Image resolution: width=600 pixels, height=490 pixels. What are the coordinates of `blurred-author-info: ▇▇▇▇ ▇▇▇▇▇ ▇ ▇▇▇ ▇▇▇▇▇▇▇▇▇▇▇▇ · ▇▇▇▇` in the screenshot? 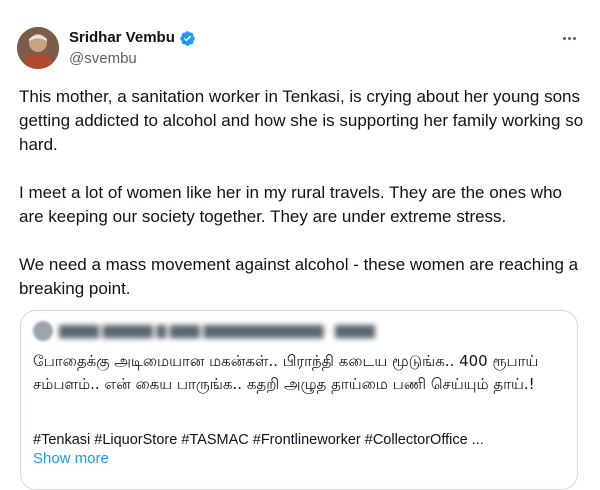 It's located at (217, 330).